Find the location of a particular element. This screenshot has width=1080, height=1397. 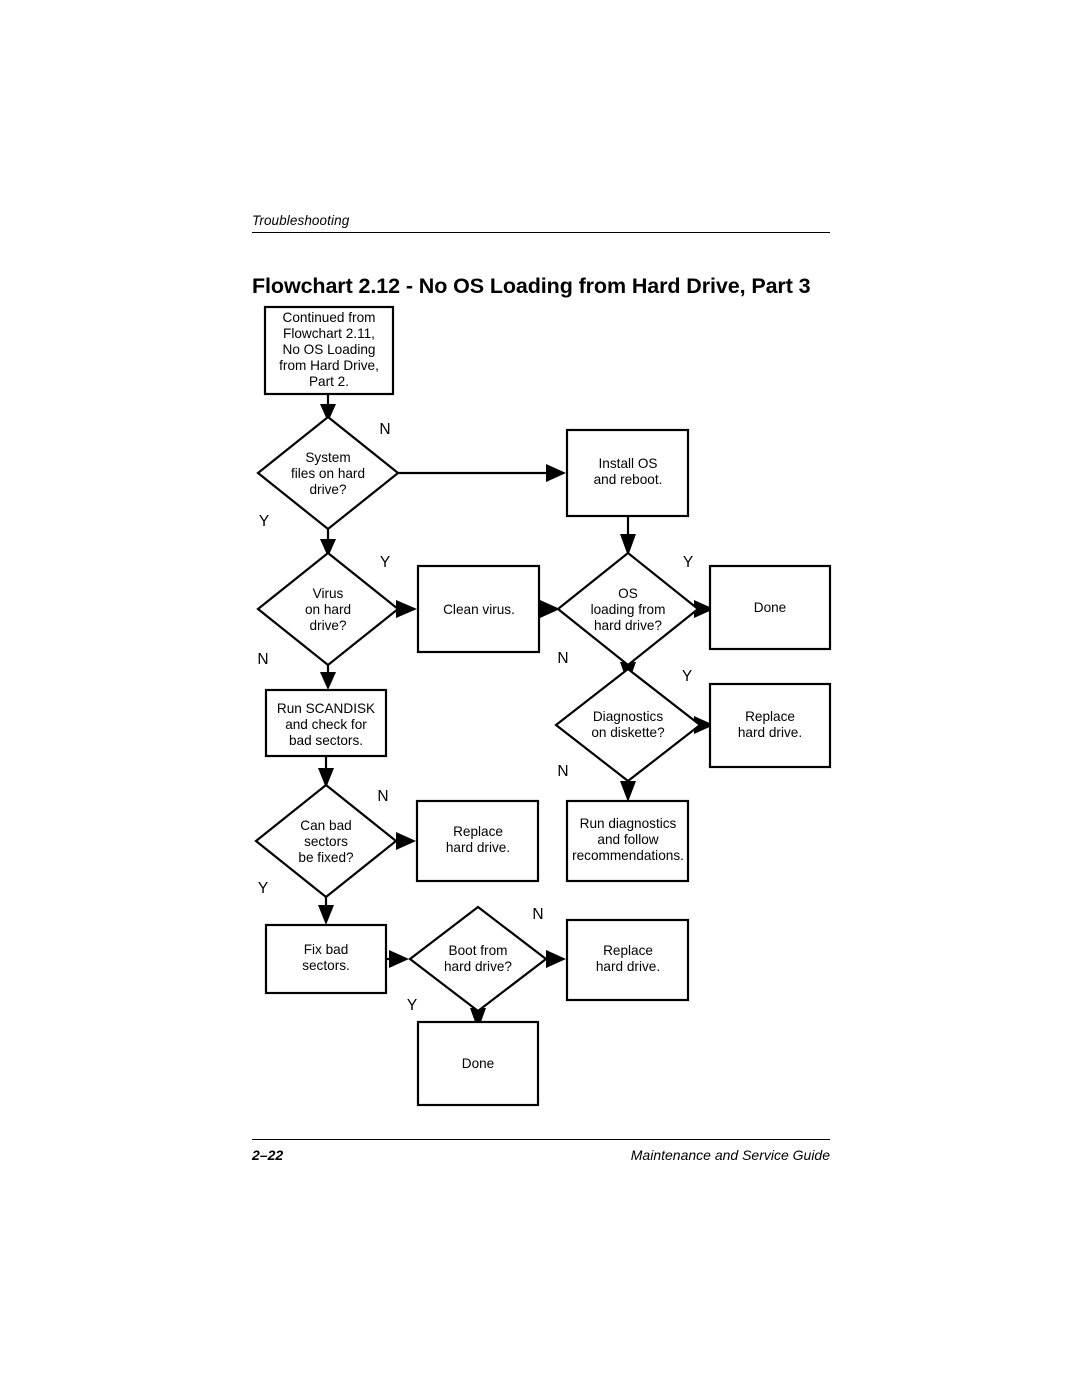

node-label-line: Boot from is located at coordinates (478, 950).